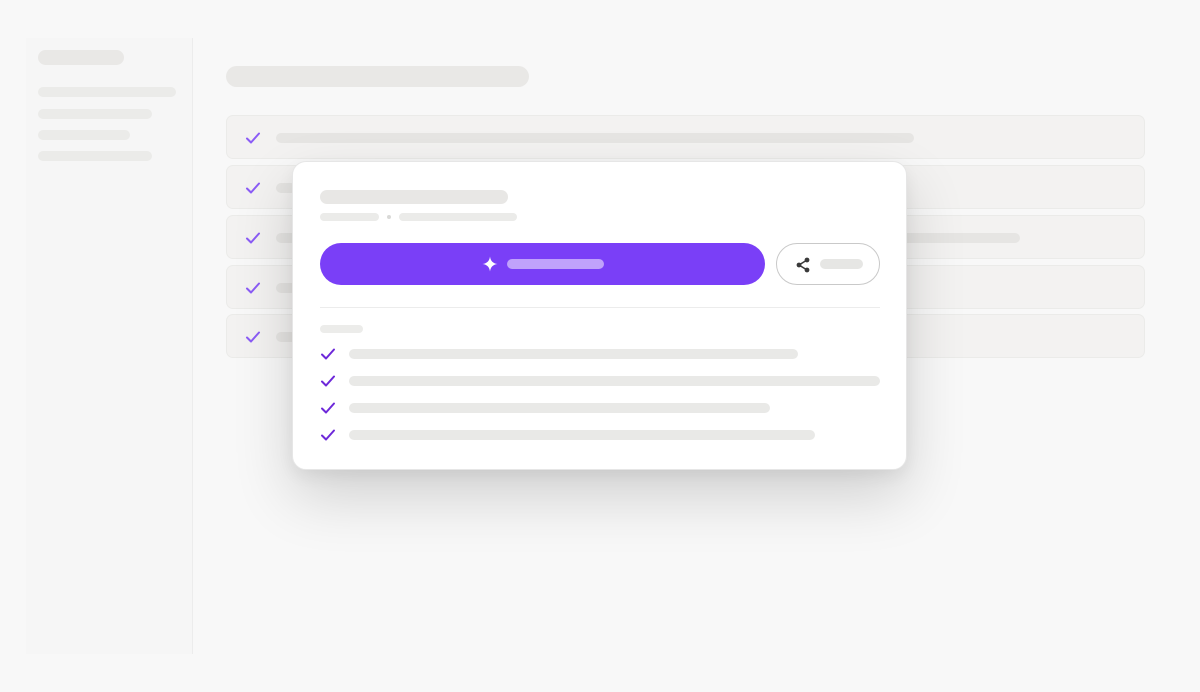 Image resolution: width=1200 pixels, height=692 pixels. I want to click on sidebar-title-placeholder, so click(81, 57).